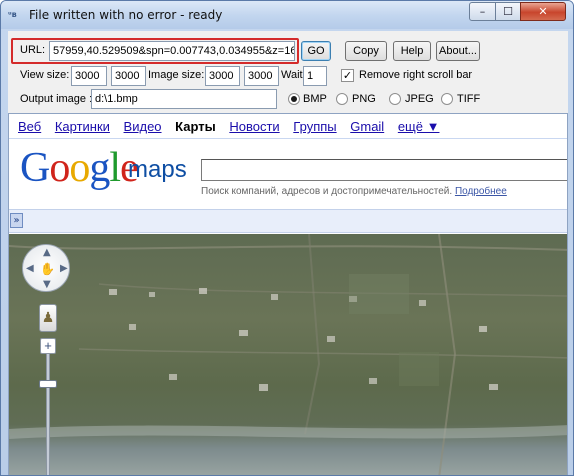 Image resolution: width=574 pixels, height=476 pixels. What do you see at coordinates (481, 191) in the screenshot?
I see `learn-more-link: Подробнее` at bounding box center [481, 191].